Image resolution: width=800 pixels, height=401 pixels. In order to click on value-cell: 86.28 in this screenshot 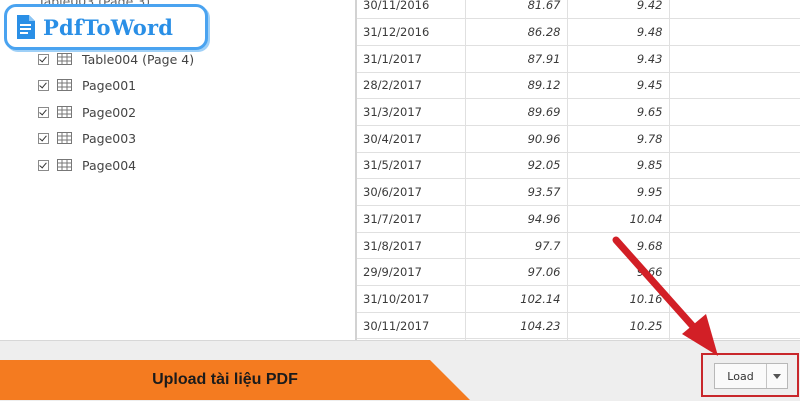, I will do `click(516, 32)`.